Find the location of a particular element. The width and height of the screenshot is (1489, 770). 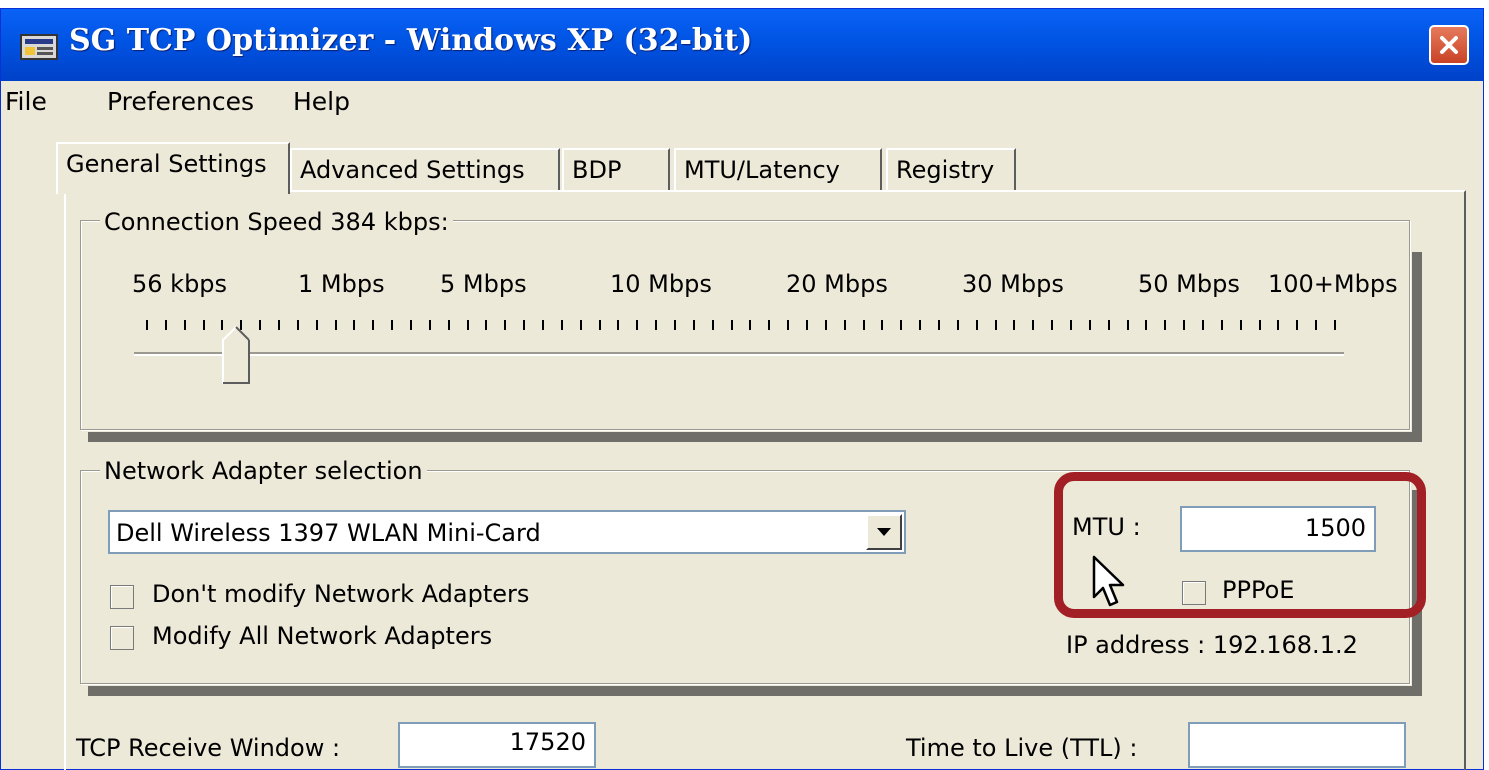

menu-help: Help is located at coordinates (321, 101).